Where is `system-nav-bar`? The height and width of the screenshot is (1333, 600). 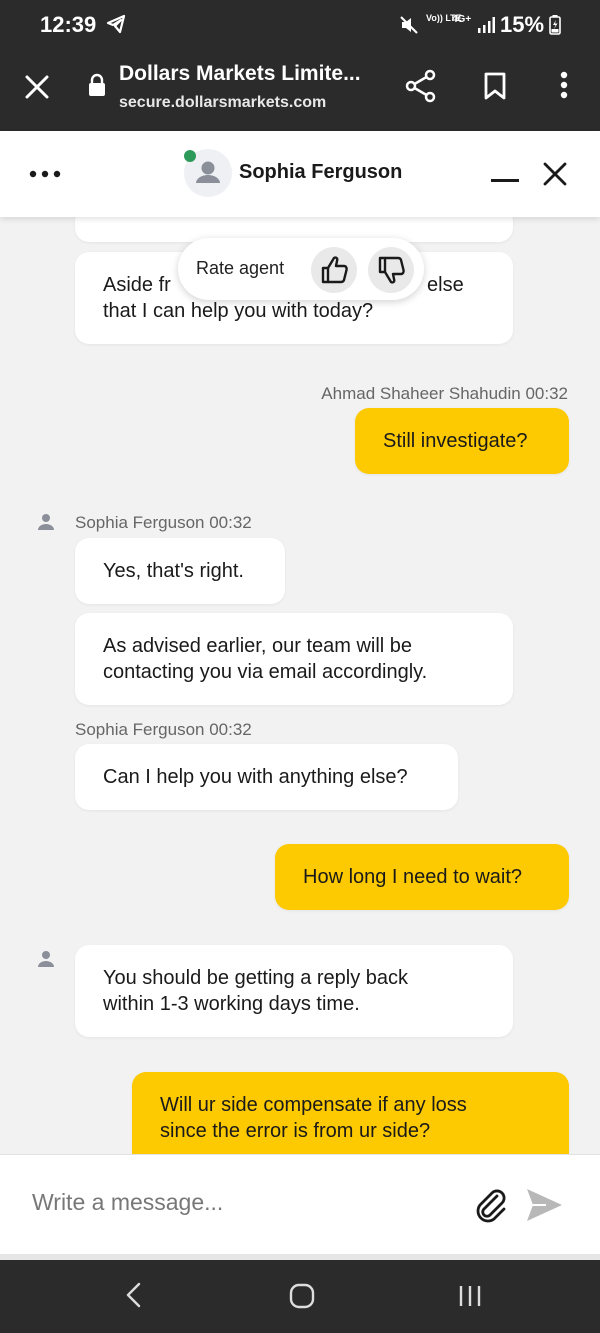 system-nav-bar is located at coordinates (300, 1296).